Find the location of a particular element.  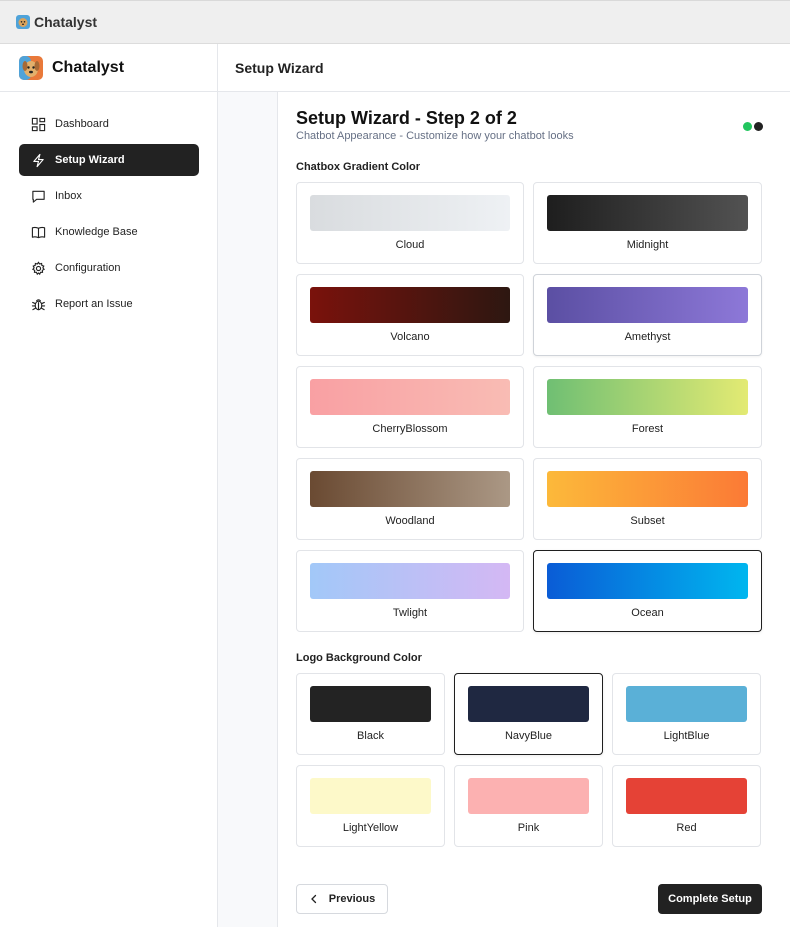

sidebar-item-label: Dashboard is located at coordinates (82, 124).